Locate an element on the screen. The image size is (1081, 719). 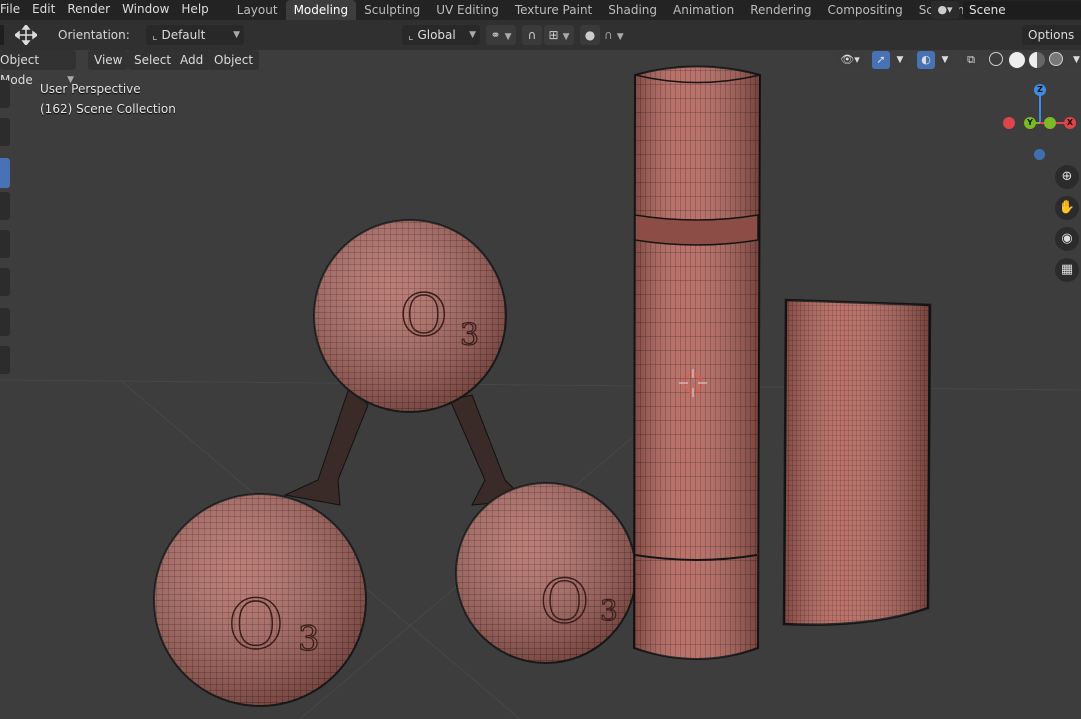
toolheader-edge is located at coordinates (2, 35).